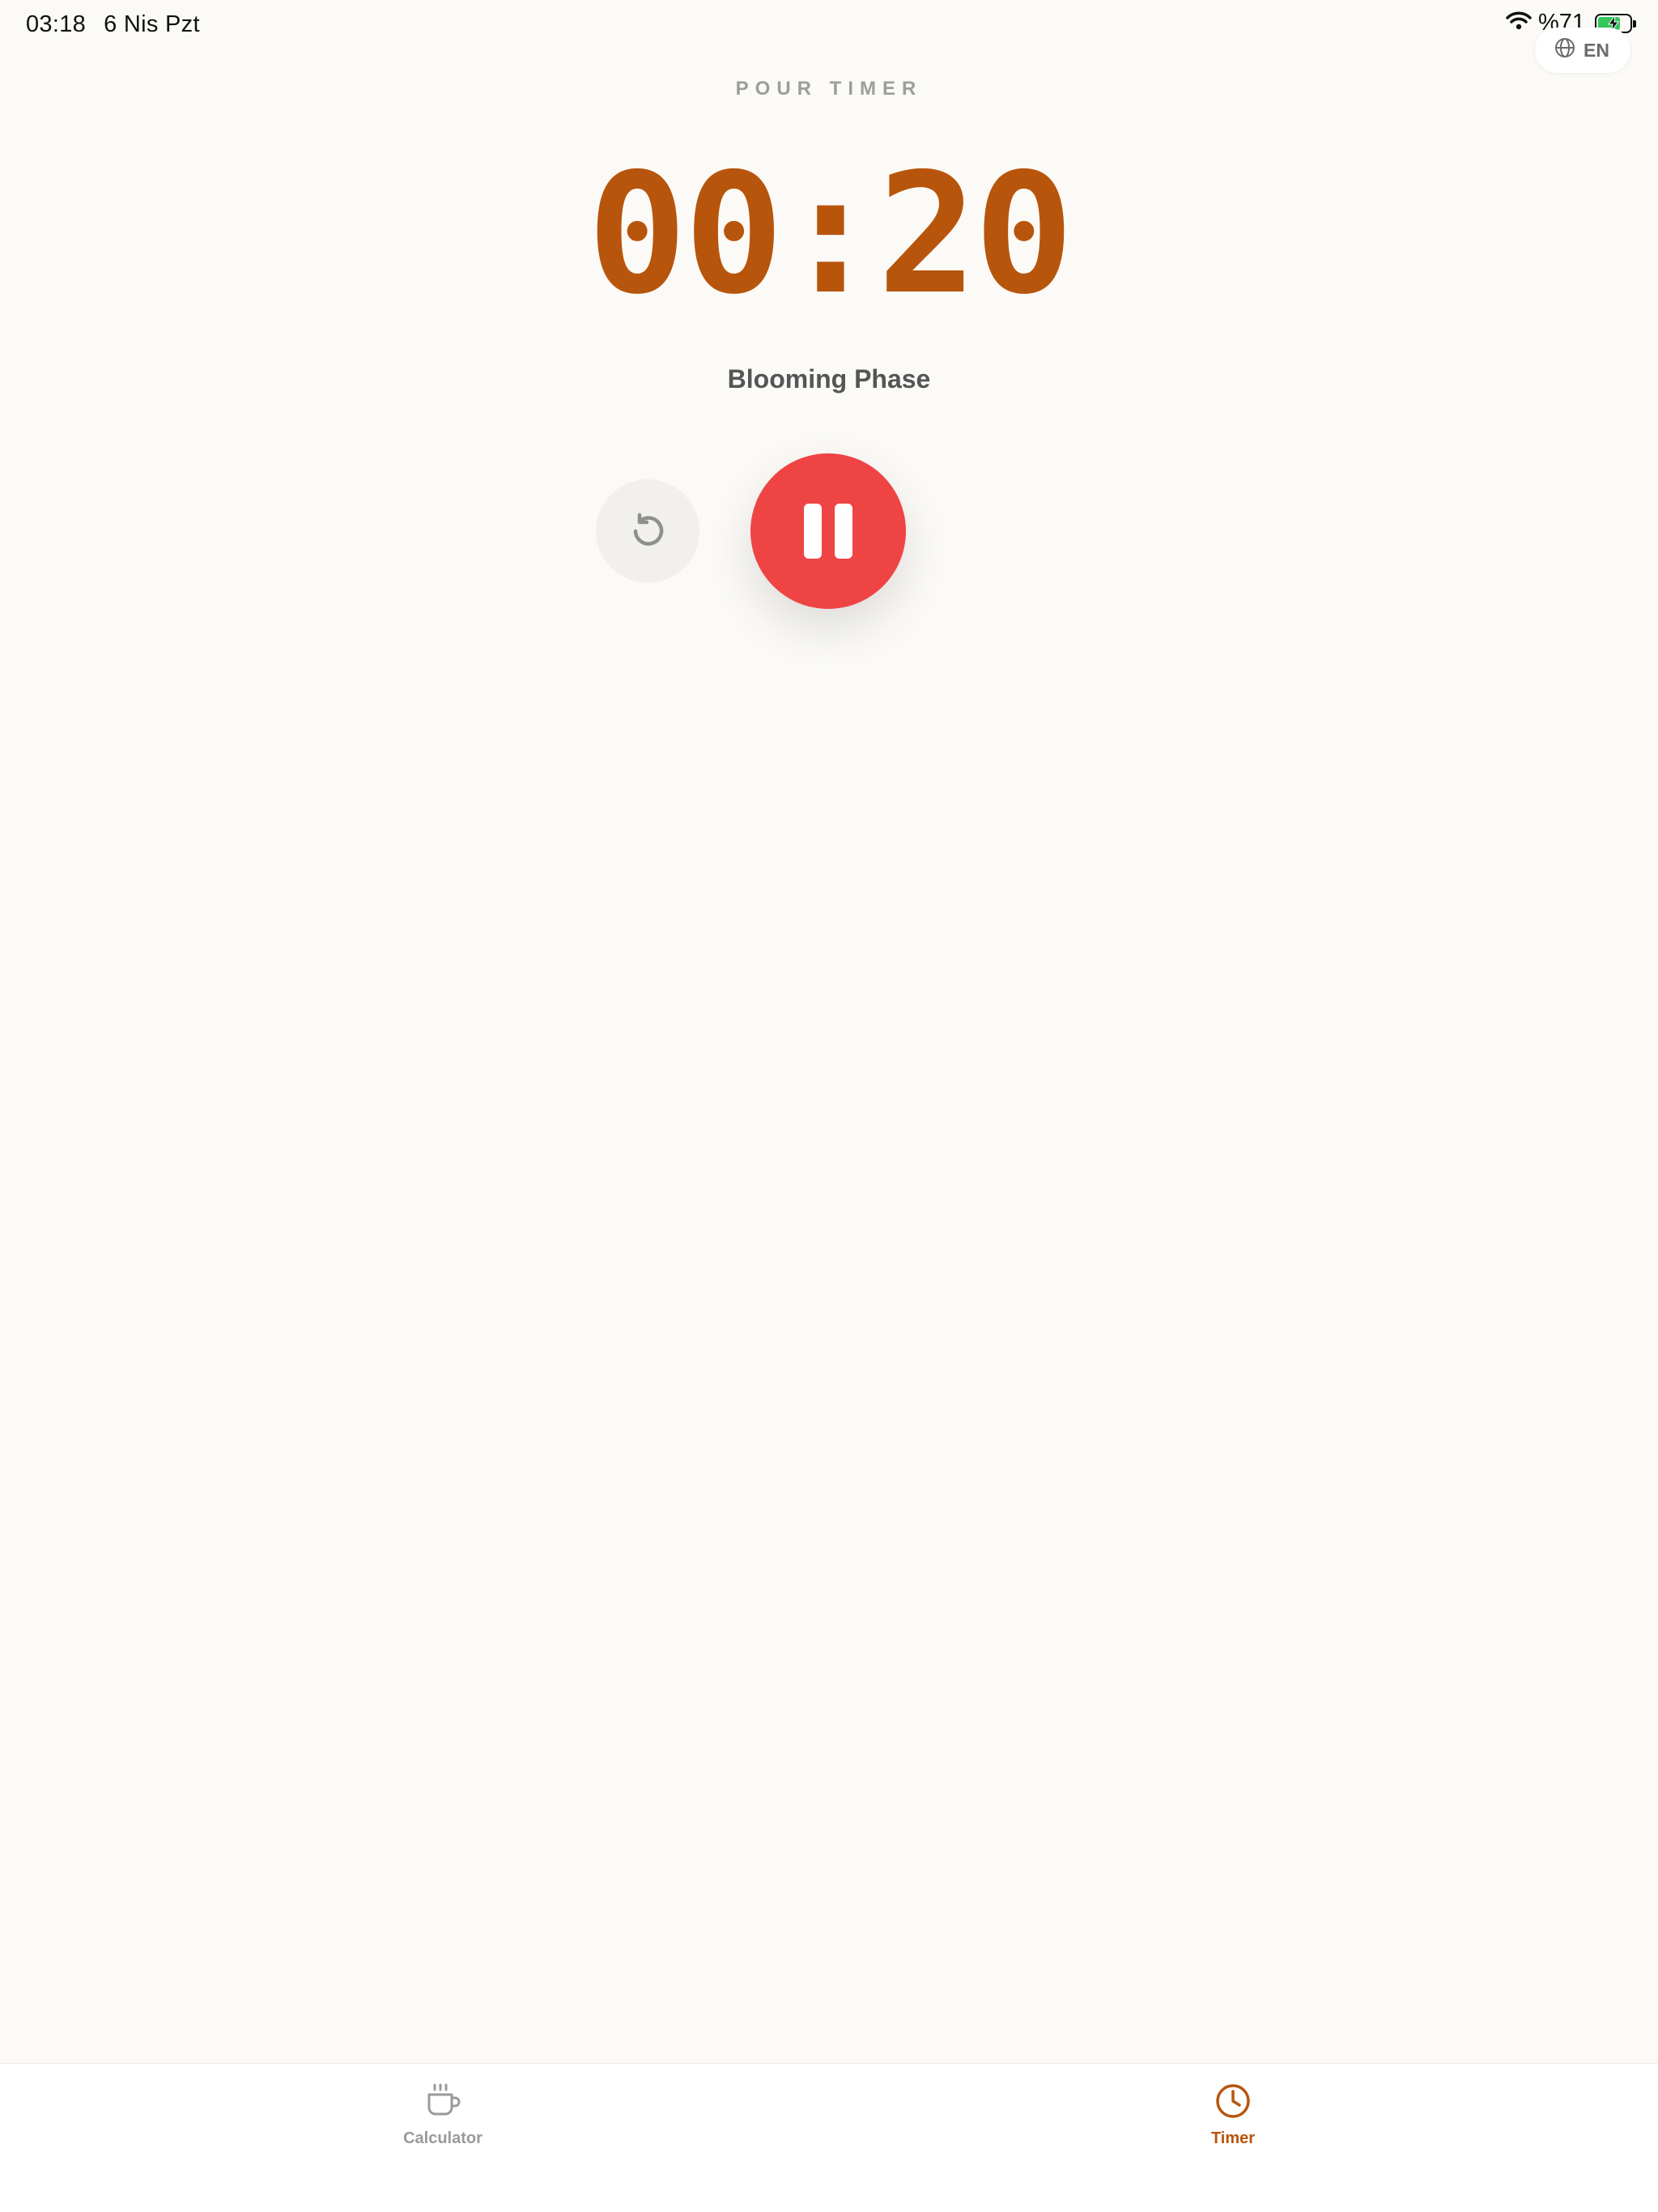  I want to click on tab-calculator: Calculator, so click(443, 2115).